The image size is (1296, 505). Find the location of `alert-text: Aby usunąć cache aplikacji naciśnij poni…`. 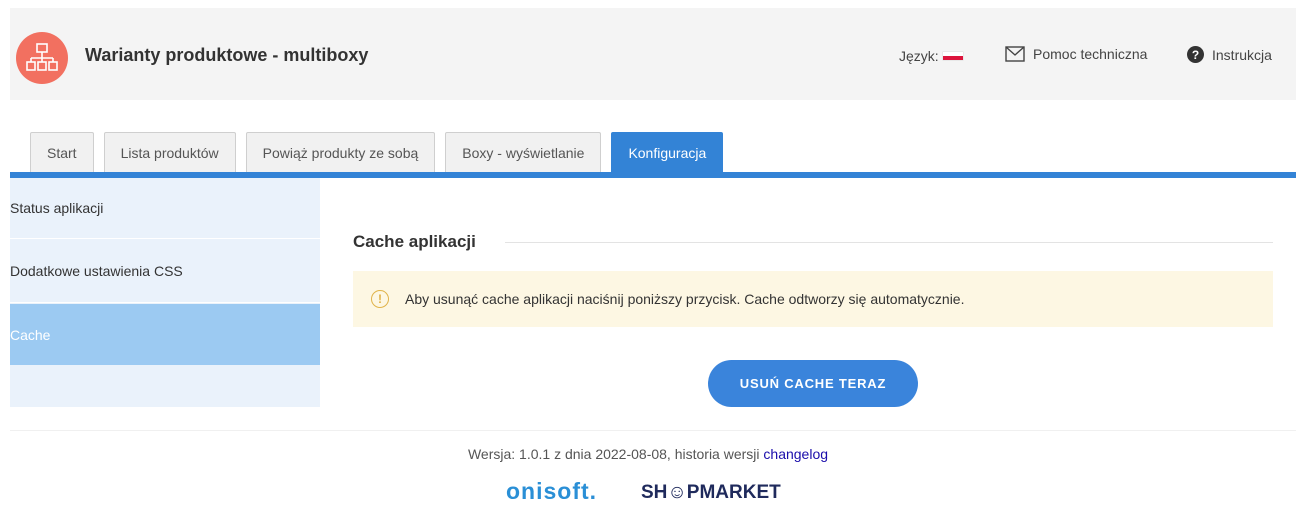

alert-text: Aby usunąć cache aplikacji naciśnij poni… is located at coordinates (685, 299).